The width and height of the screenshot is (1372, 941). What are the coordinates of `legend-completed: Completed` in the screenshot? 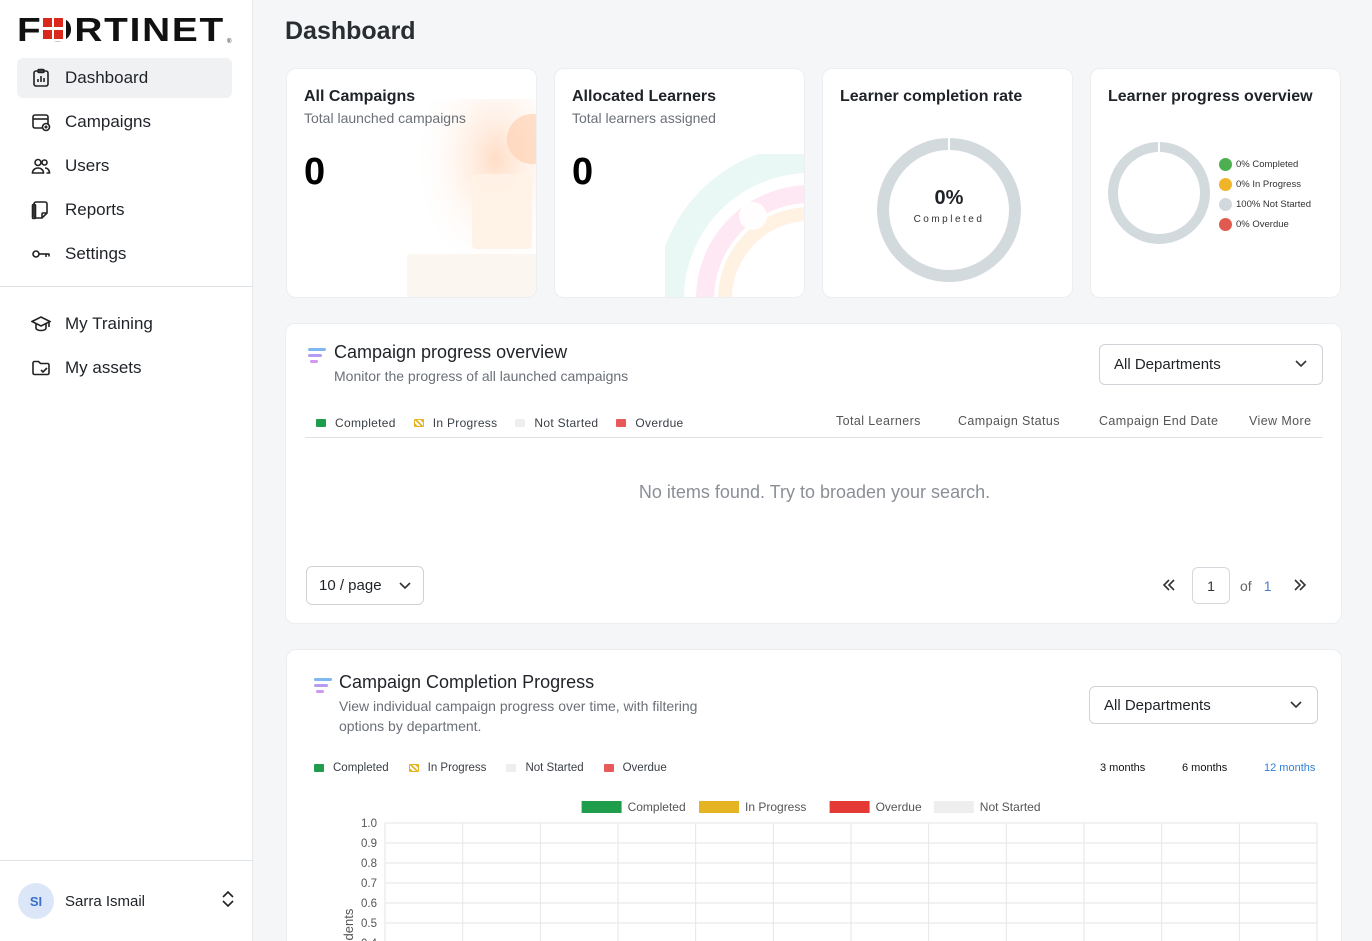 It's located at (351, 768).